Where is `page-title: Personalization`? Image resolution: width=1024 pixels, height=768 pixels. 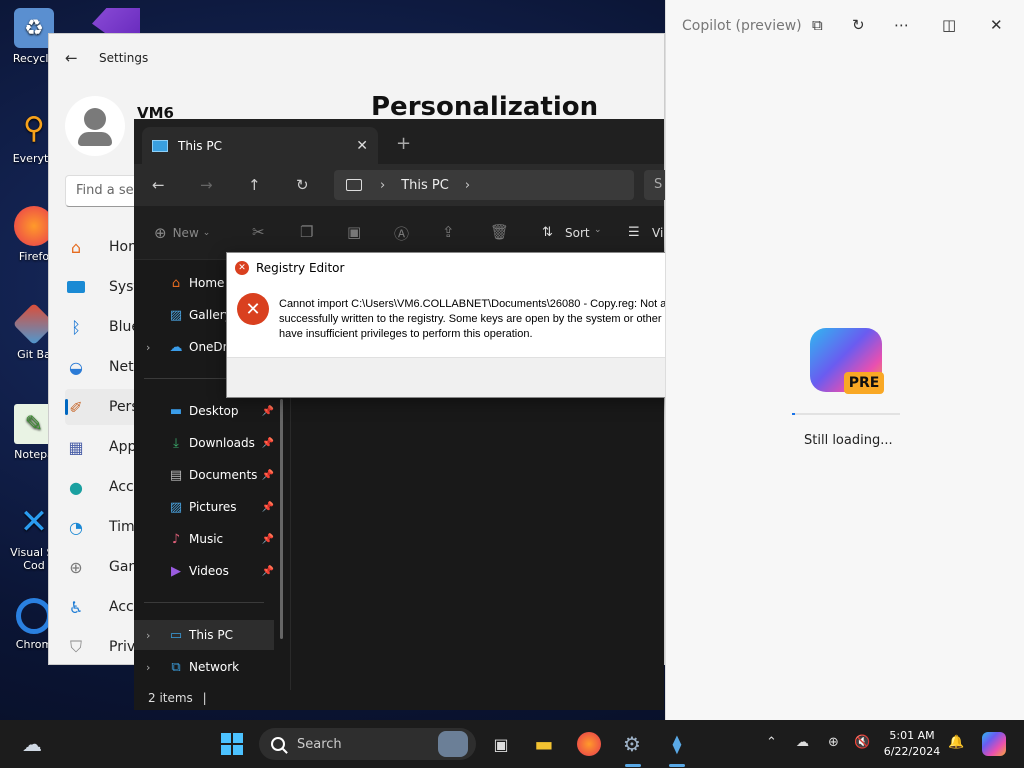 page-title: Personalization is located at coordinates (485, 107).